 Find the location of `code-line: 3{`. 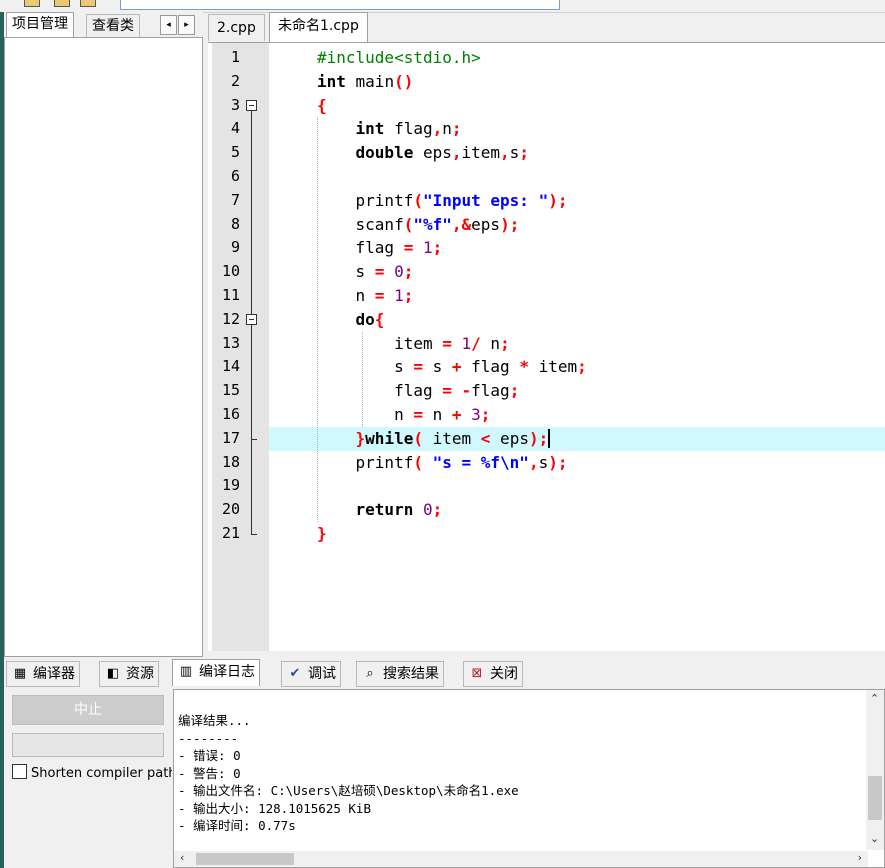

code-line: 3{ is located at coordinates (546, 106).